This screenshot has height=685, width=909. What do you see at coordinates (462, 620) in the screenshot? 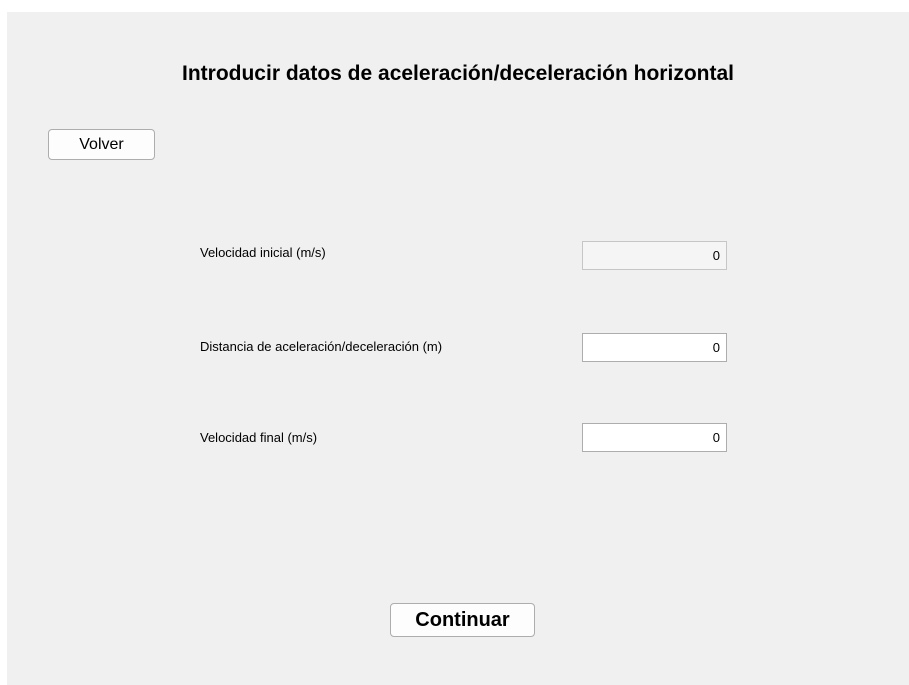
I see `continue-button: Continuar` at bounding box center [462, 620].